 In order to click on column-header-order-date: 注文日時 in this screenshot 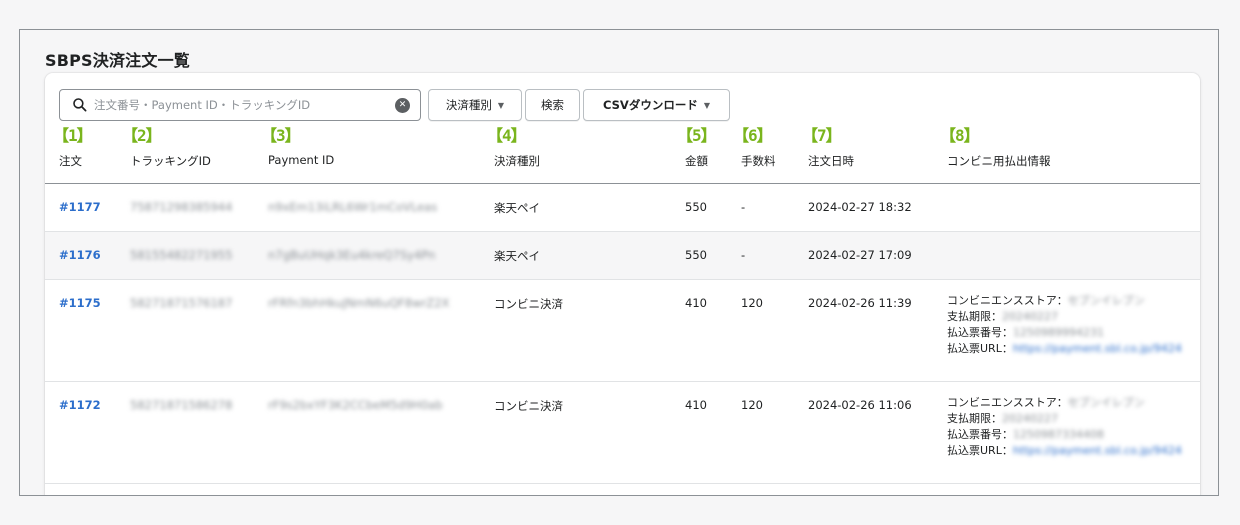, I will do `click(831, 161)`.